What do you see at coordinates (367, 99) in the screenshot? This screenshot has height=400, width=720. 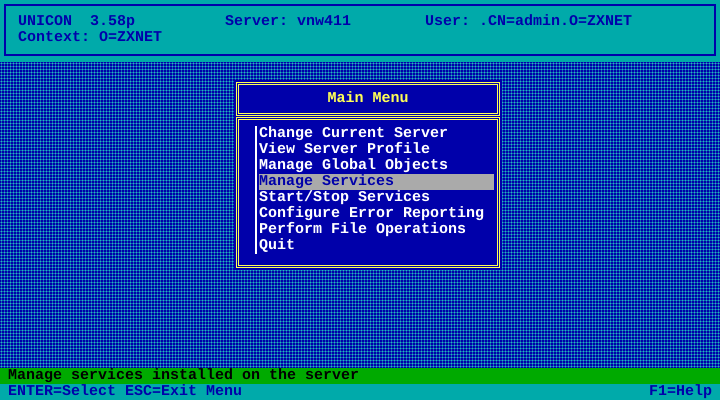 I see `menu-title: Main Menu` at bounding box center [367, 99].